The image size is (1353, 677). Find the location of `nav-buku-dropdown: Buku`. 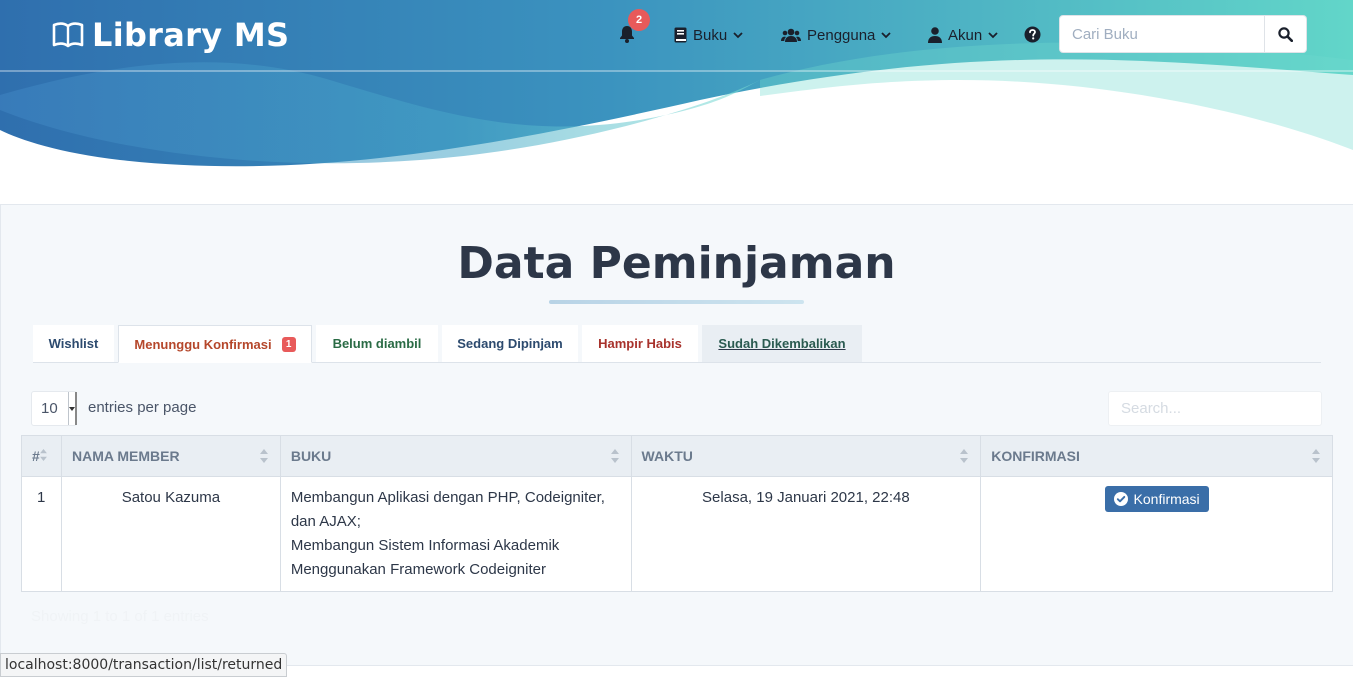

nav-buku-dropdown: Buku is located at coordinates (708, 35).